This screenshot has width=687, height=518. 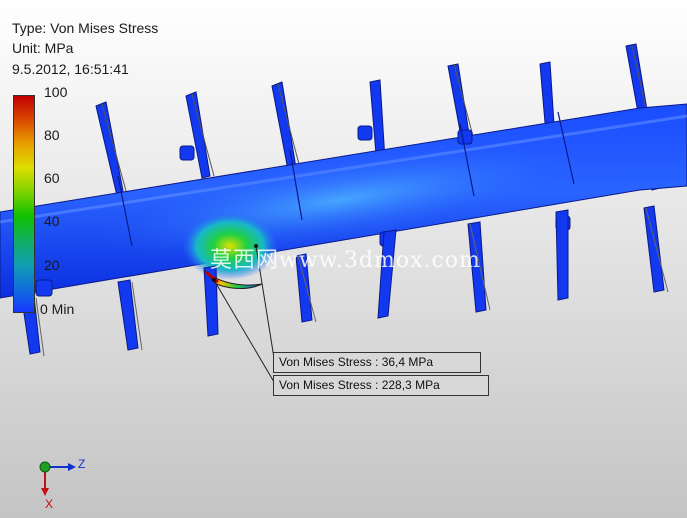 I want to click on result-timestamp: 9.5.2012, 16:51:41, so click(x=70, y=69).